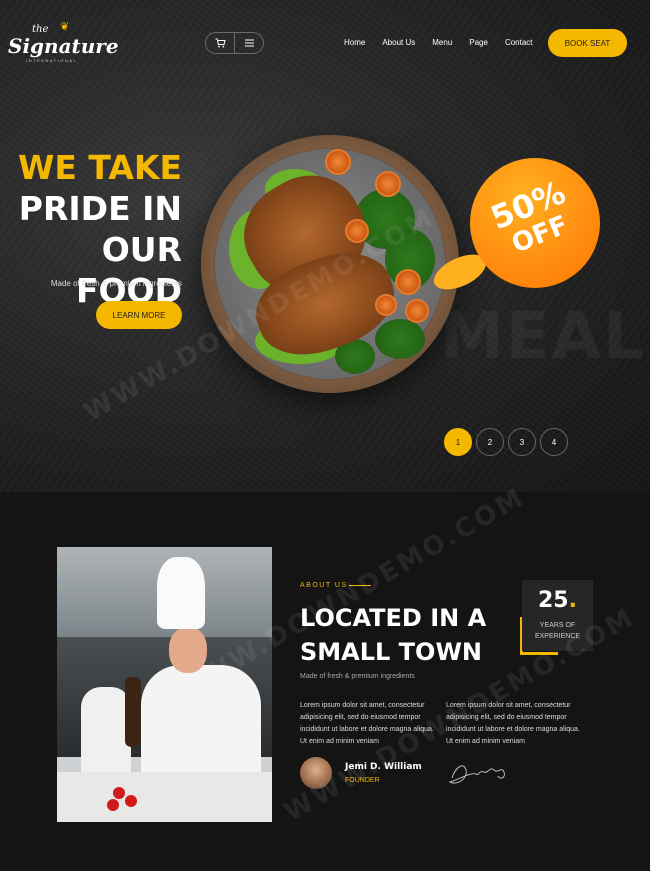 This screenshot has height=871, width=650. I want to click on learn-more-button: LEARN MORE, so click(139, 315).